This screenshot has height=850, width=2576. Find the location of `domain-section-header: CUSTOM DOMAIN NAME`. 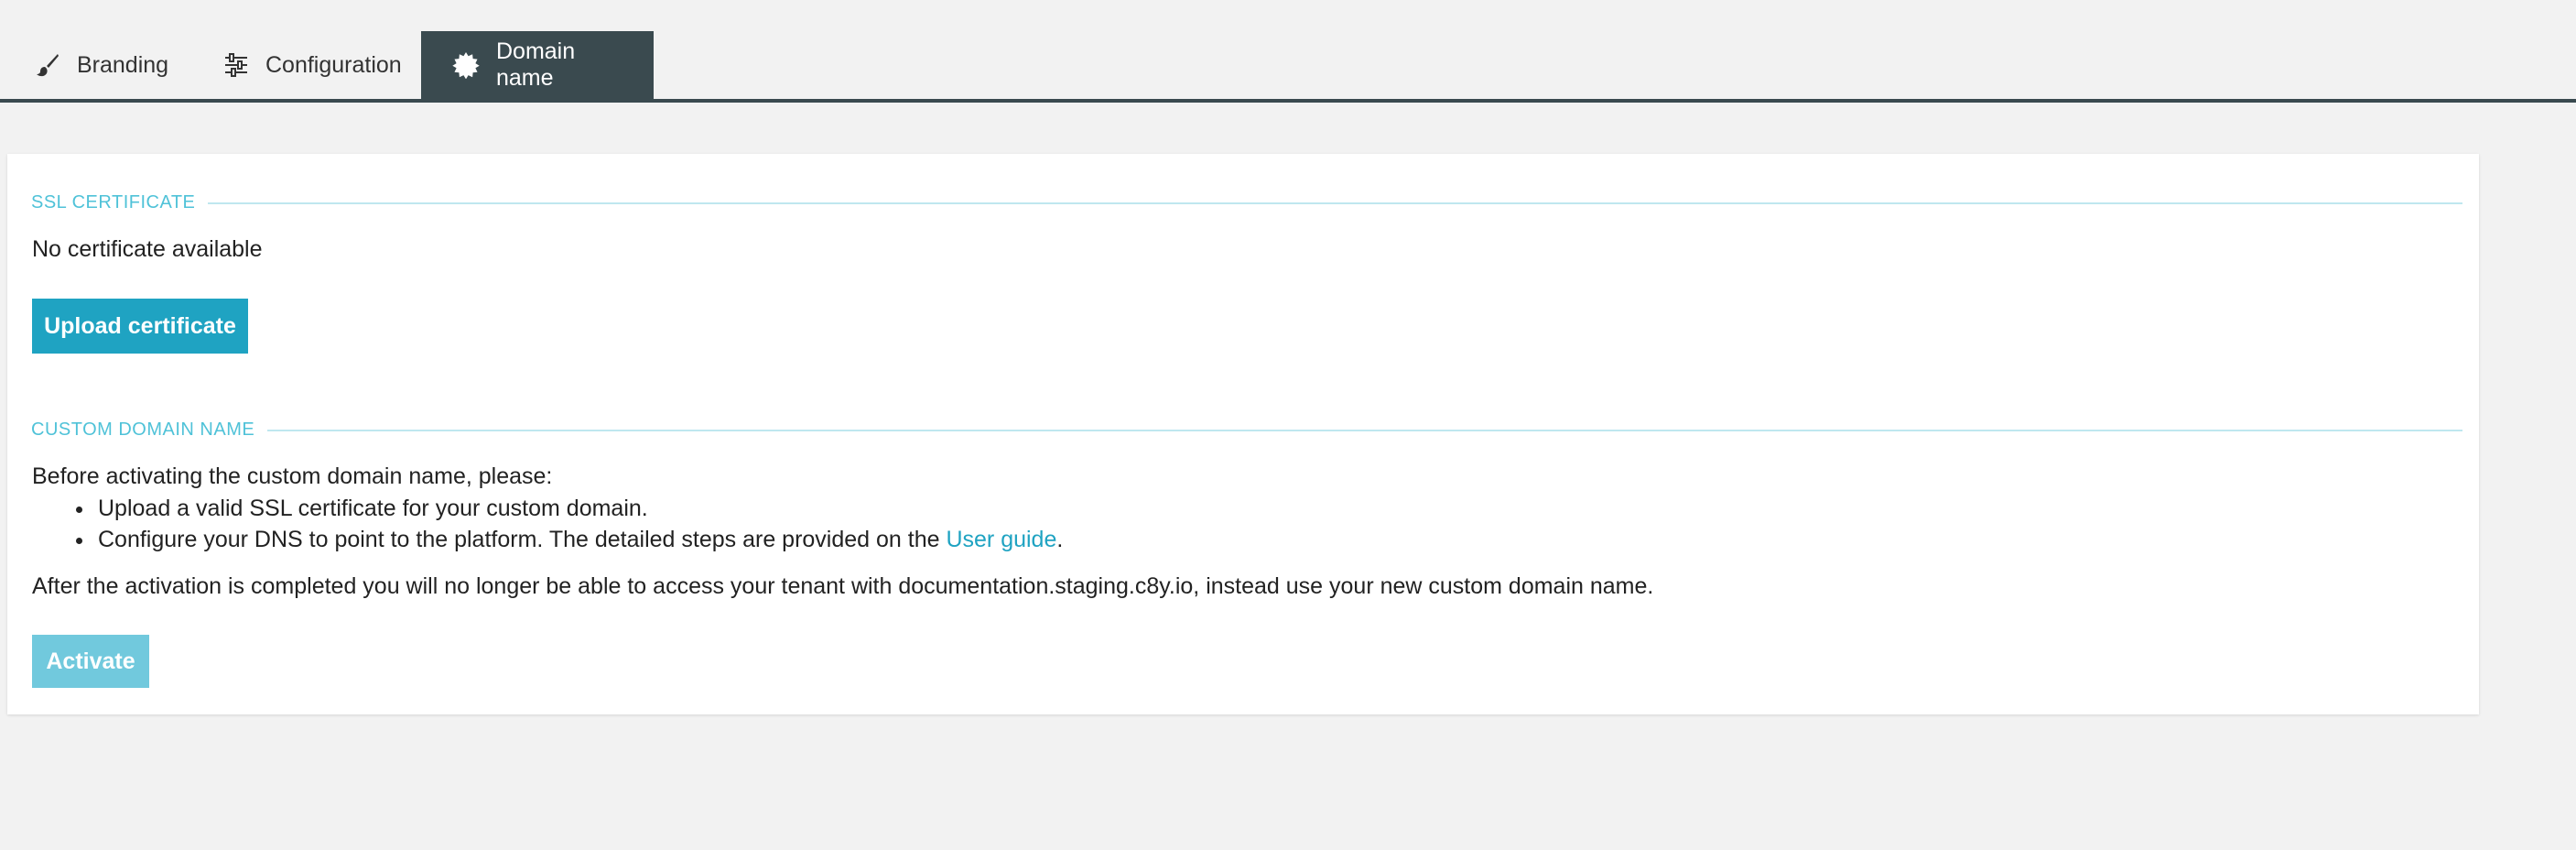

domain-section-header: CUSTOM DOMAIN NAME is located at coordinates (1246, 430).